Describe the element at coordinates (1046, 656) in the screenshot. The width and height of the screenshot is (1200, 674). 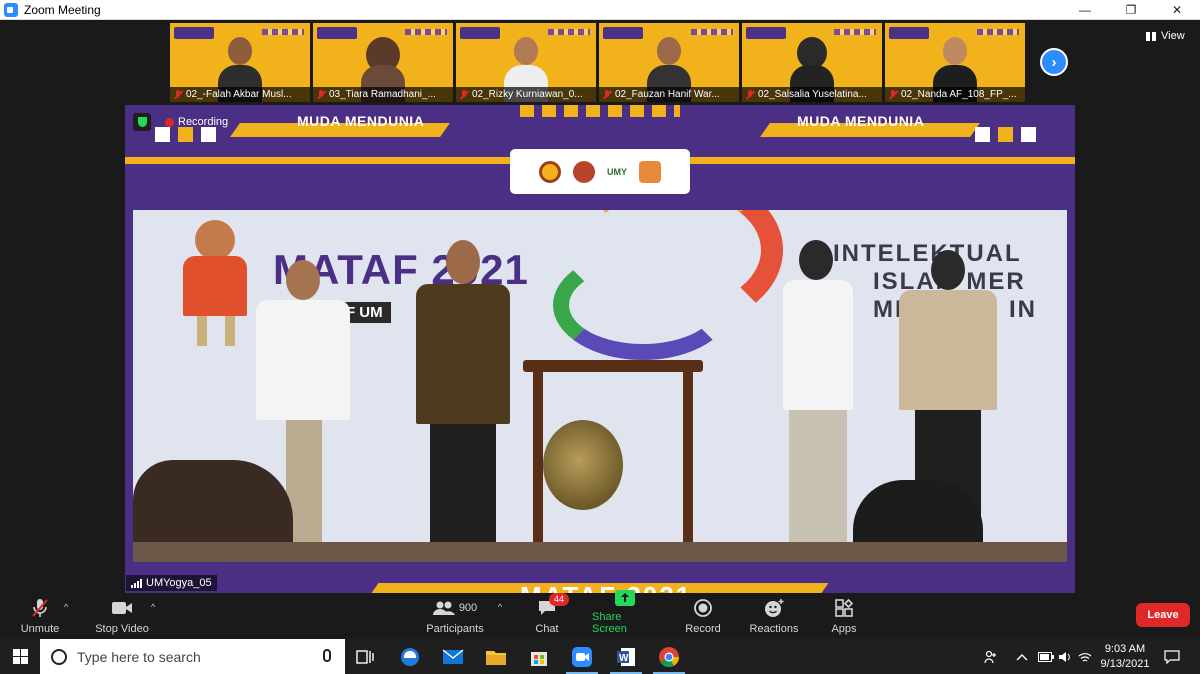
I see `battery-icon` at that location.